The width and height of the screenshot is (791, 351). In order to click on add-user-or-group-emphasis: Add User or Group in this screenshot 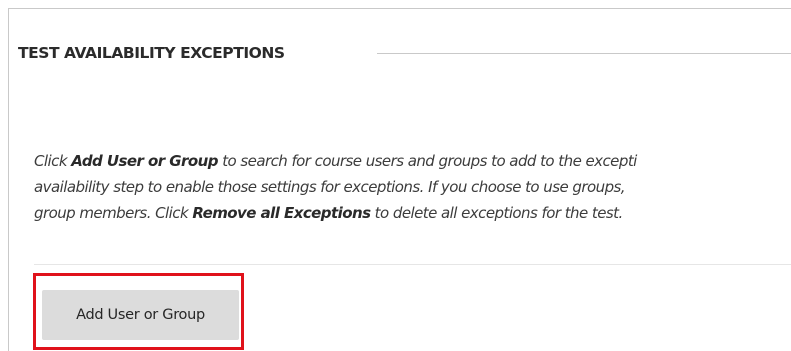, I will do `click(144, 161)`.